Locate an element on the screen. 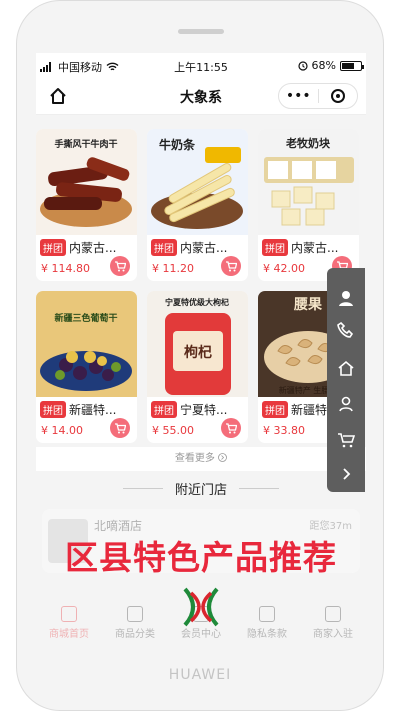  privacy-icon is located at coordinates (267, 614).